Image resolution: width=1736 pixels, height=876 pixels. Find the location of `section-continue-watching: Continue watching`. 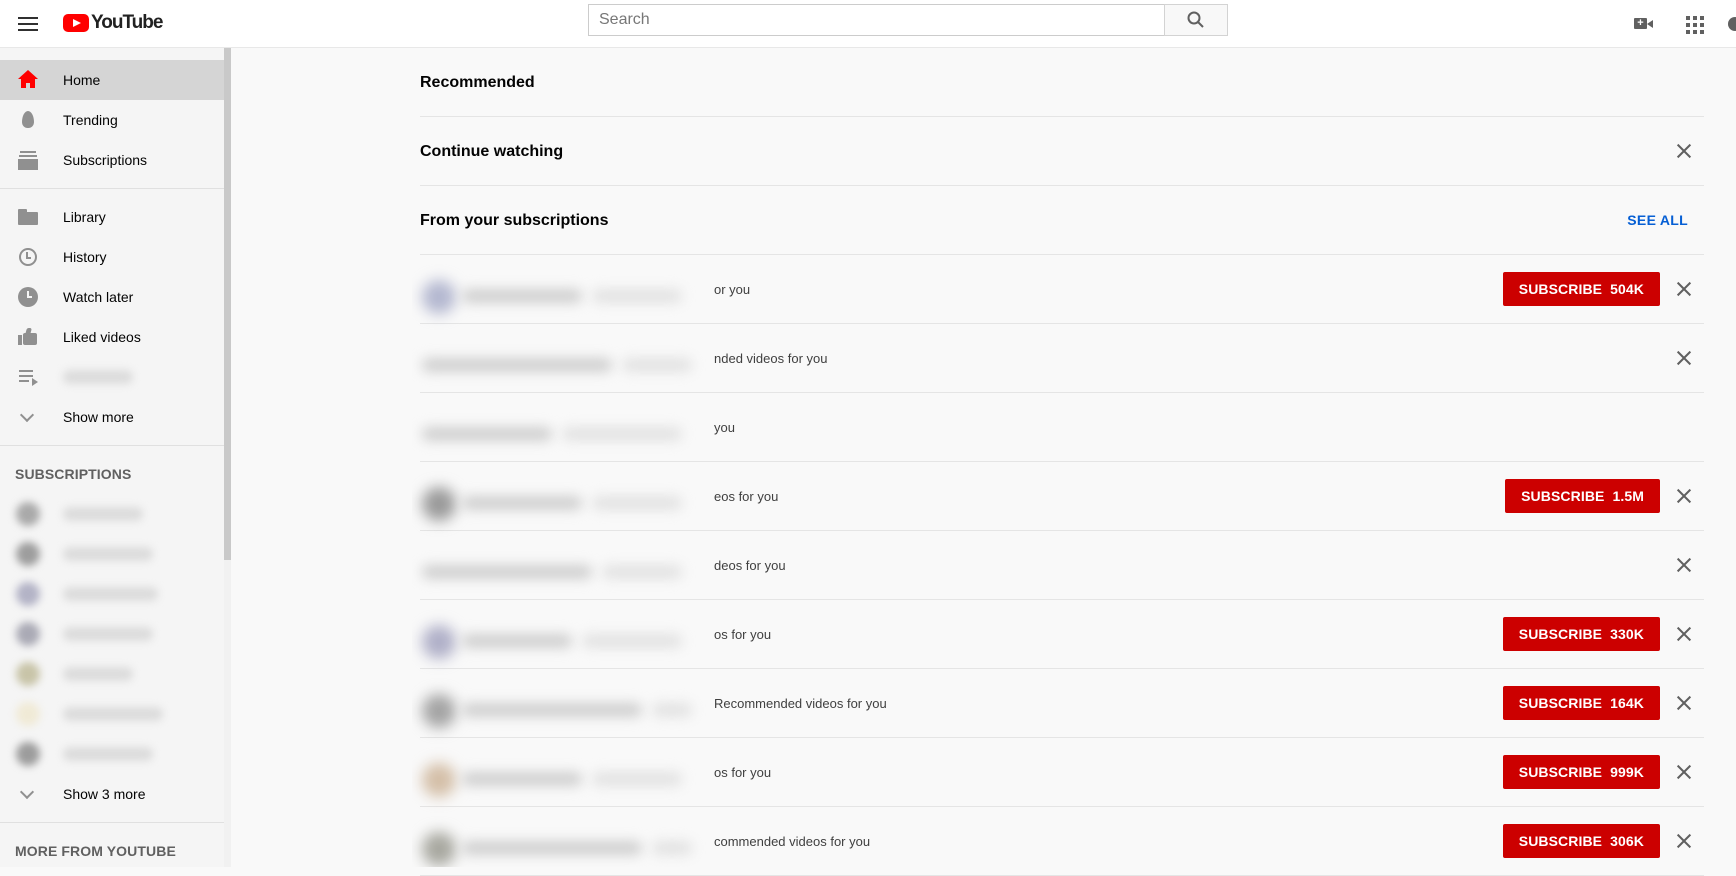

section-continue-watching: Continue watching is located at coordinates (1062, 151).